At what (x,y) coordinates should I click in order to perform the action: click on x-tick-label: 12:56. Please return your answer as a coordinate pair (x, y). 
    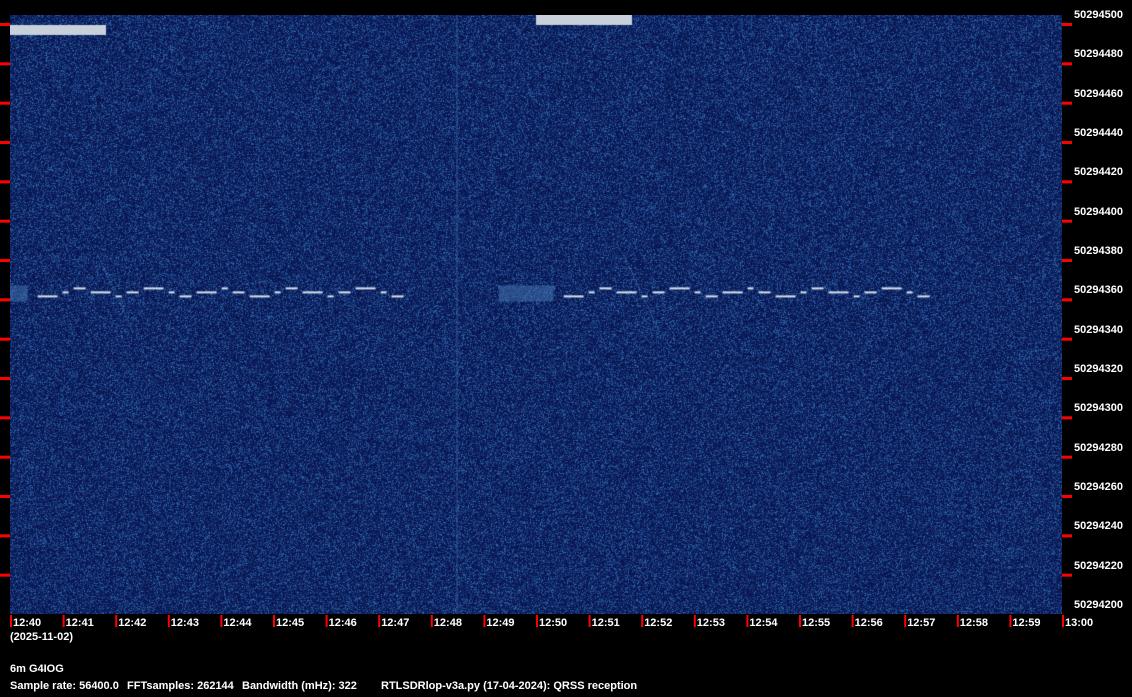
    Looking at the image, I should click on (869, 623).